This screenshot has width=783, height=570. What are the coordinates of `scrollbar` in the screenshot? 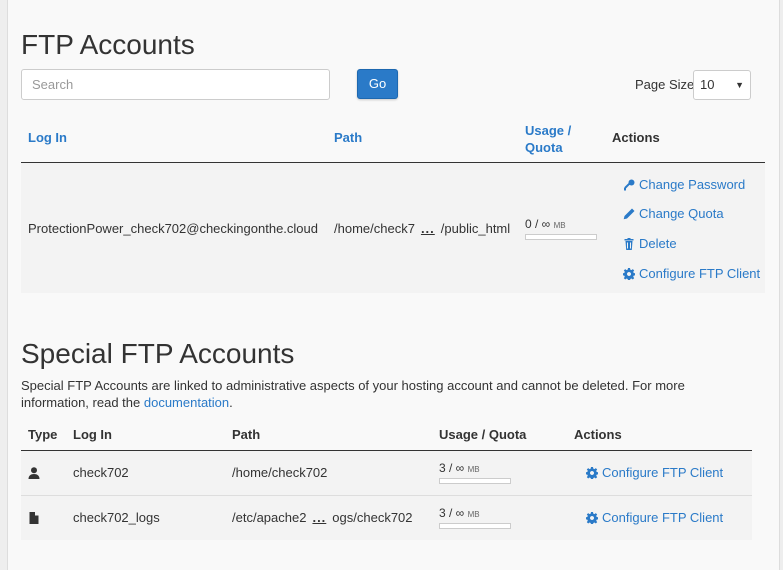 It's located at (781, 285).